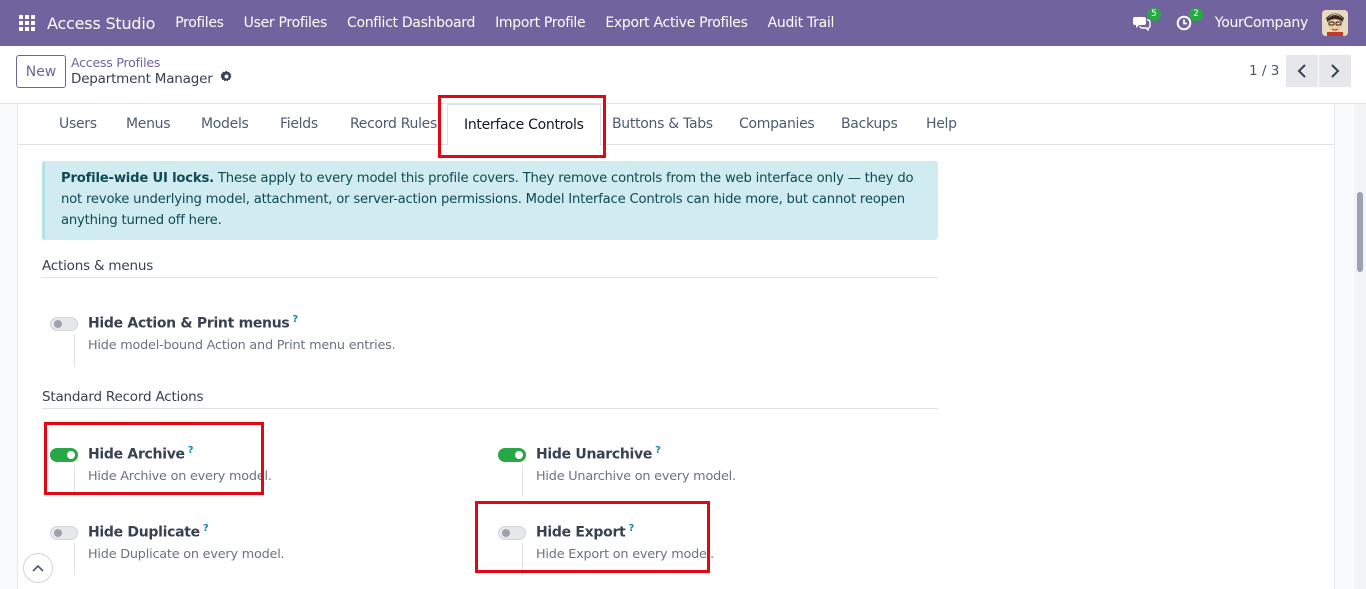  I want to click on pager-next-button, so click(1335, 71).